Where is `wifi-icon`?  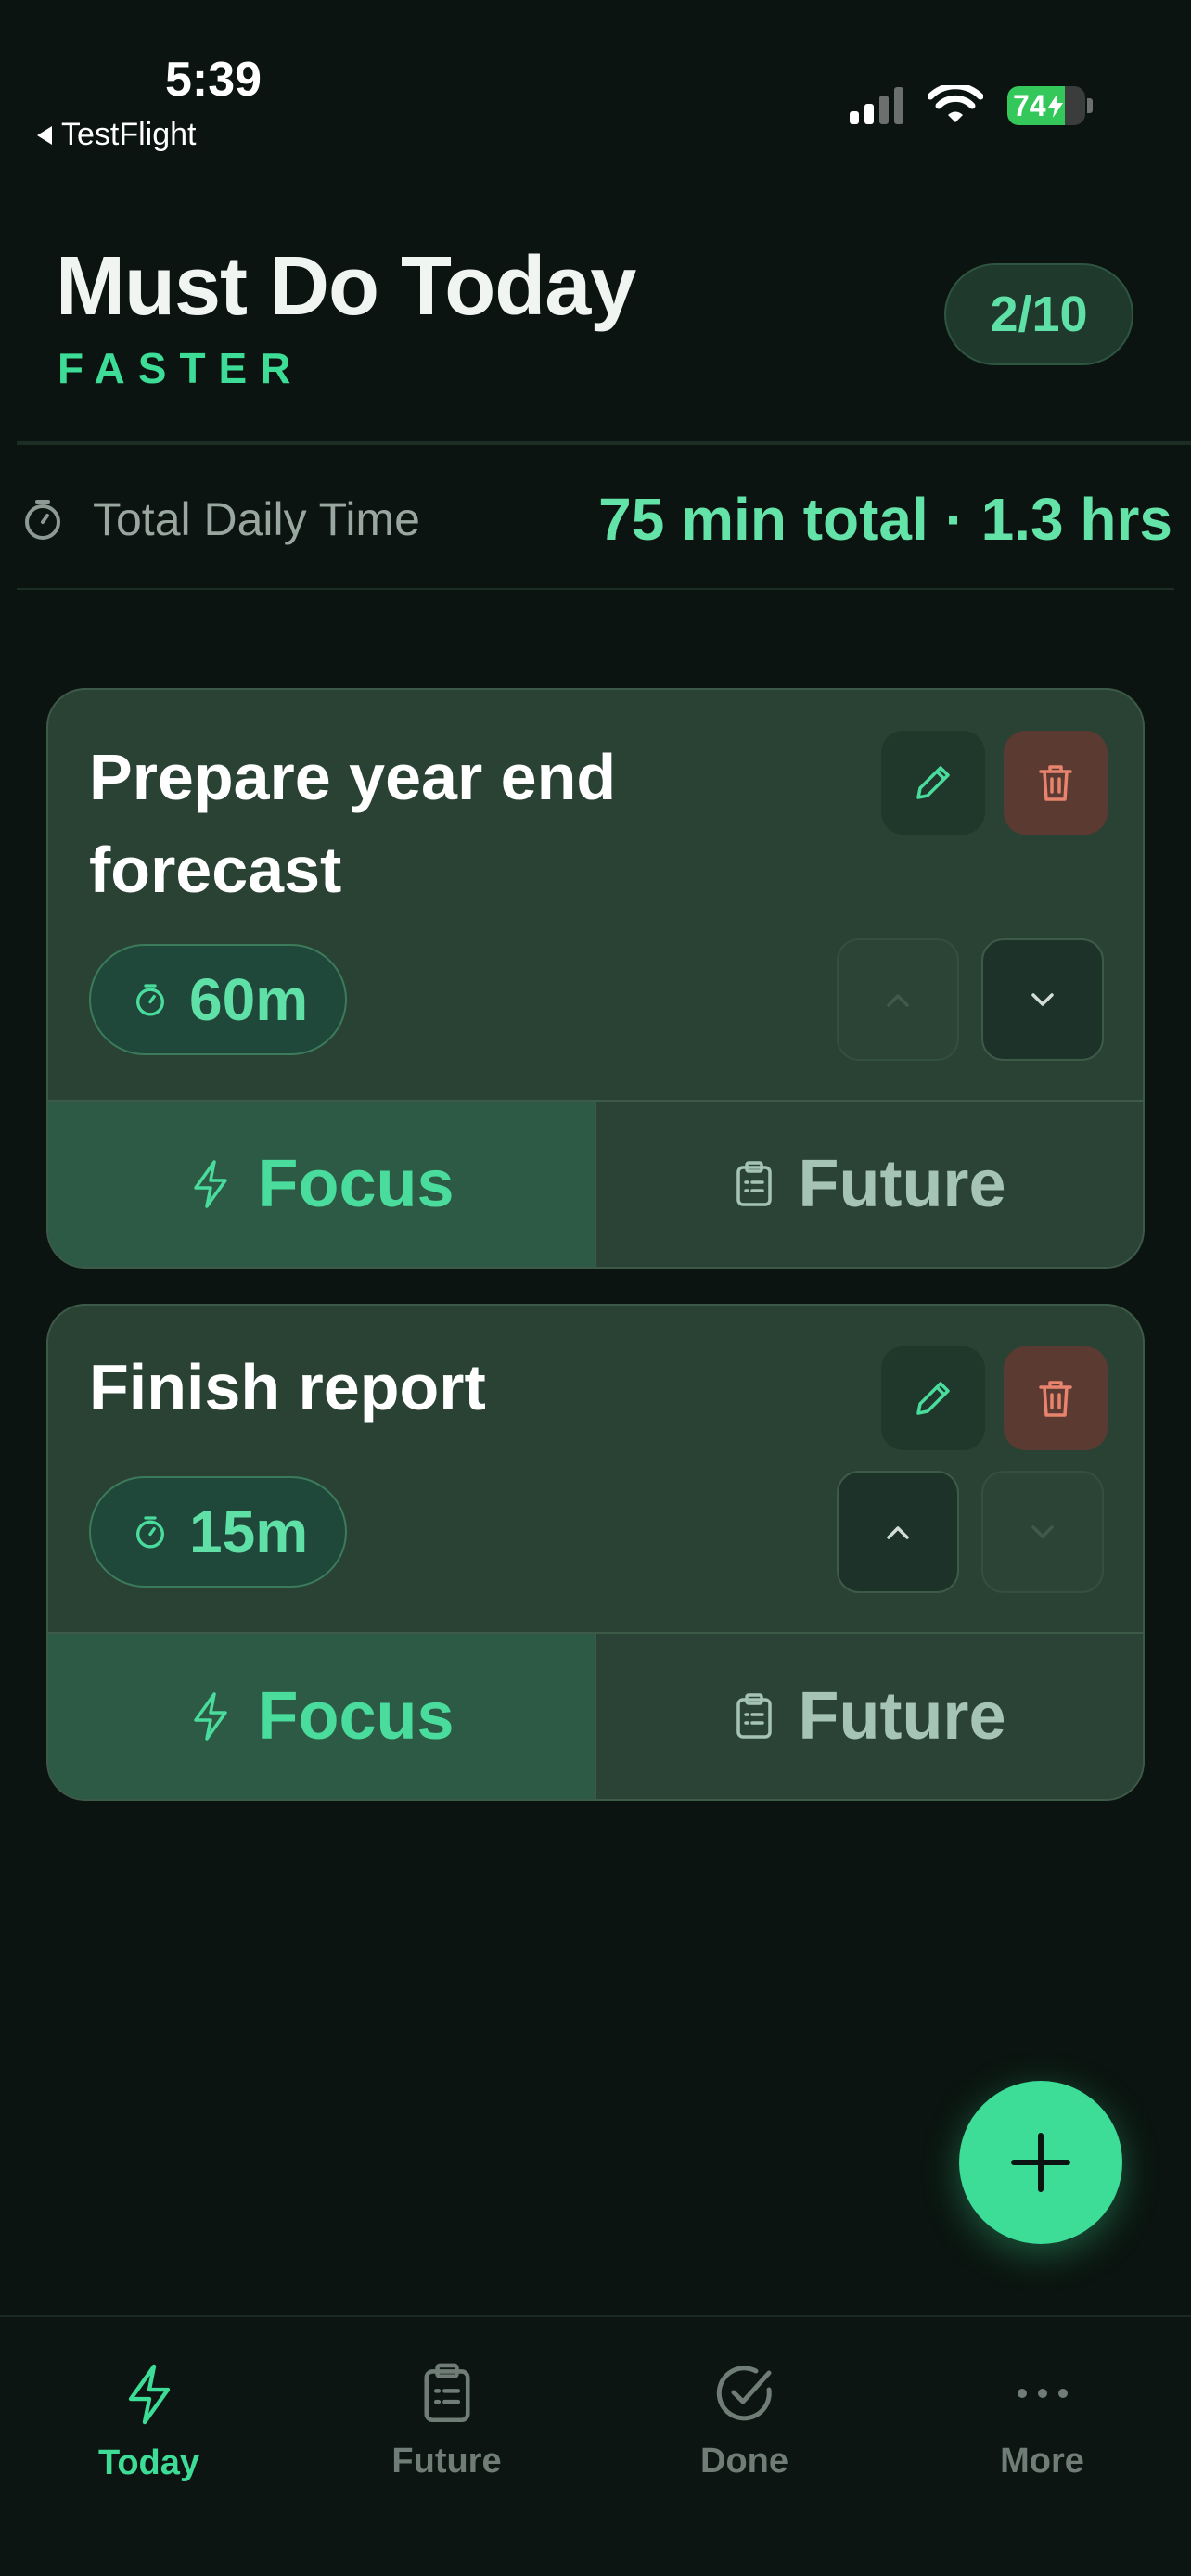 wifi-icon is located at coordinates (955, 103).